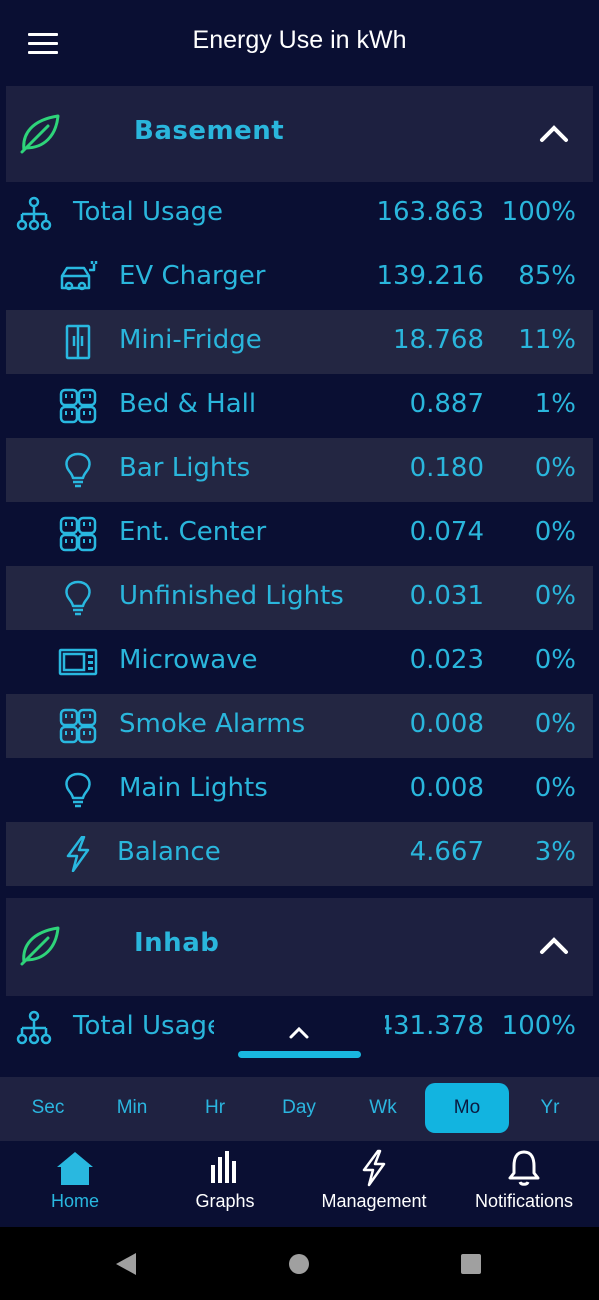  Describe the element at coordinates (192, 276) in the screenshot. I see `row-label: EV Charger` at that location.